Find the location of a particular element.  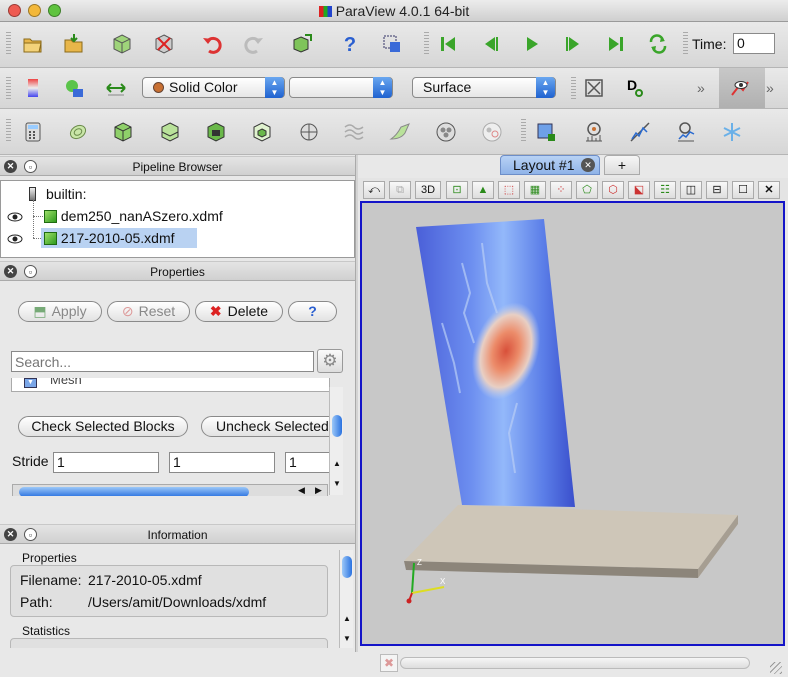

next-frame-icon is located at coordinates (574, 44).